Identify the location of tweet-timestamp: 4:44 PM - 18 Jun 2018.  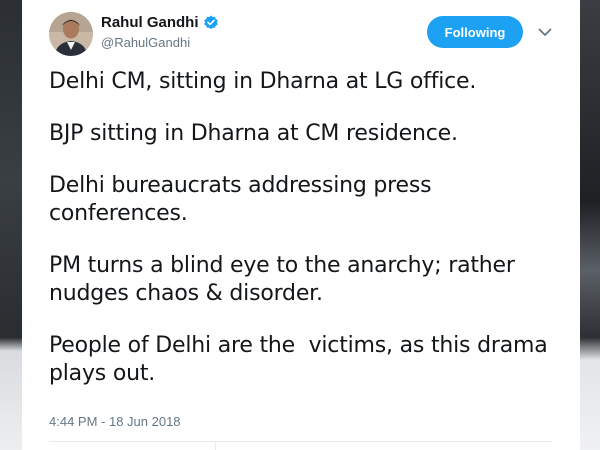
(115, 422).